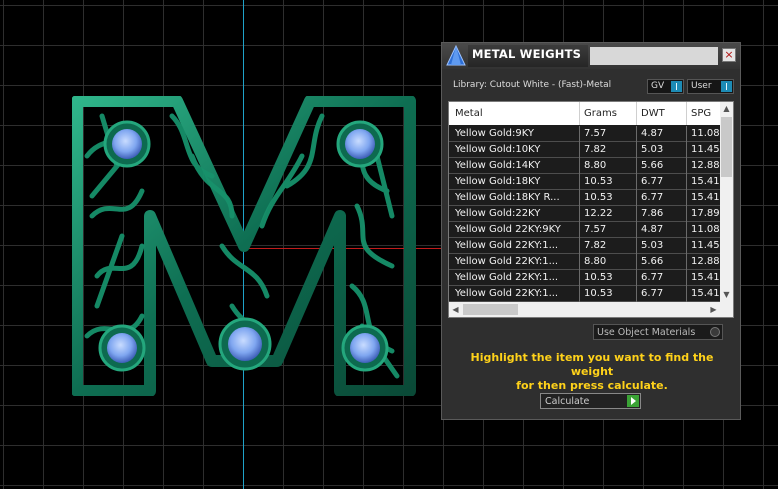 The height and width of the screenshot is (489, 778). What do you see at coordinates (633, 401) in the screenshot?
I see `play-icon` at bounding box center [633, 401].